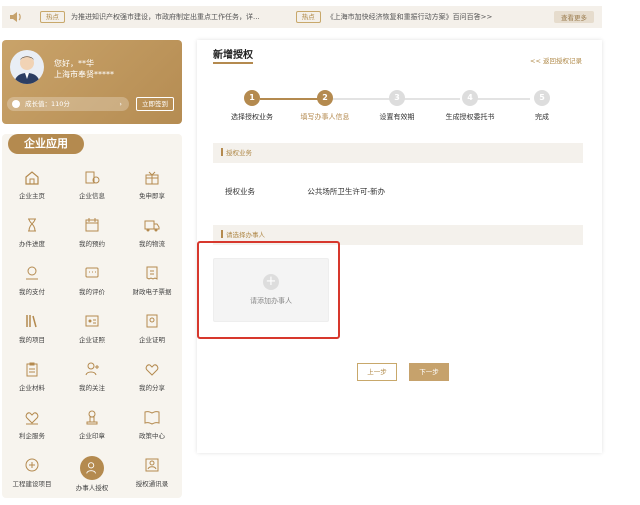  Describe the element at coordinates (152, 292) in the screenshot. I see `app-label: 财政电子票据` at that location.